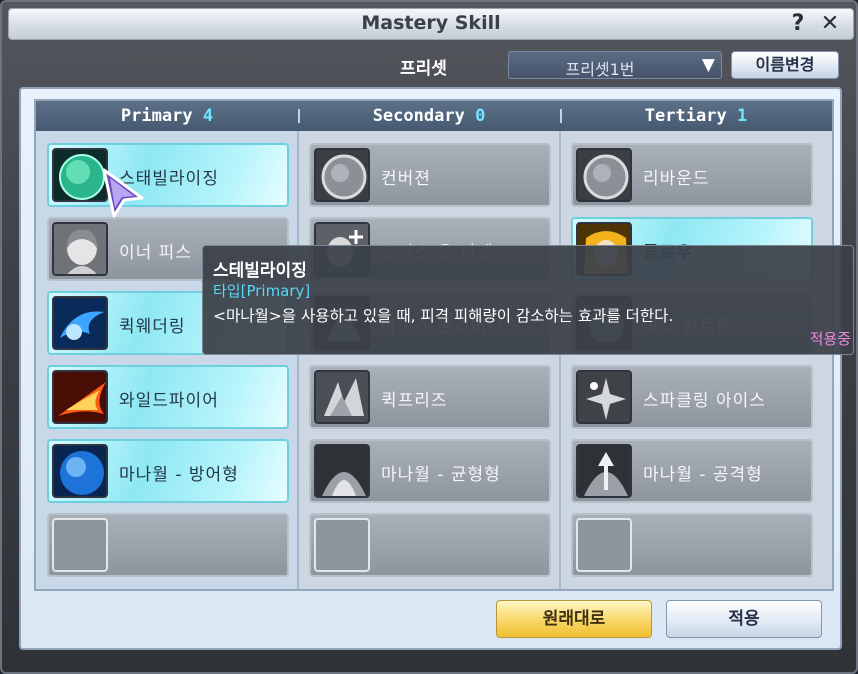 This screenshot has width=858, height=674. I want to click on blue-orb-icon, so click(80, 471).